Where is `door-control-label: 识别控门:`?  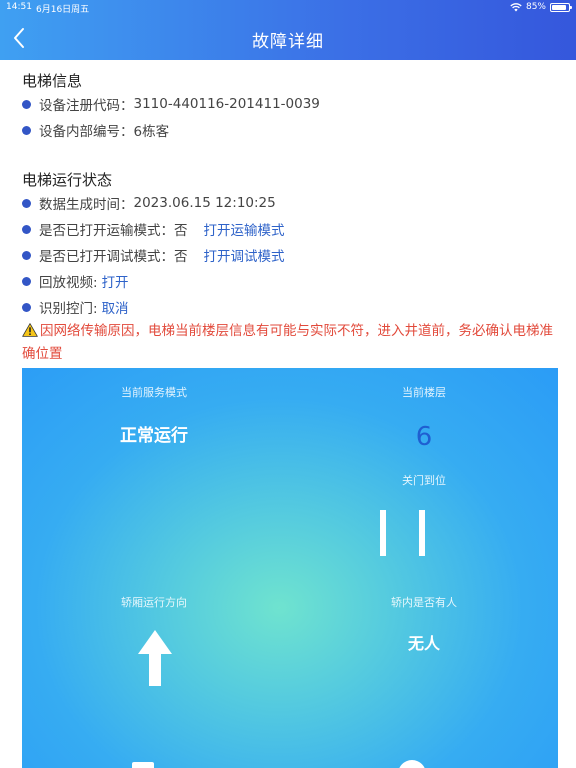
door-control-label: 识别控门: is located at coordinates (68, 309).